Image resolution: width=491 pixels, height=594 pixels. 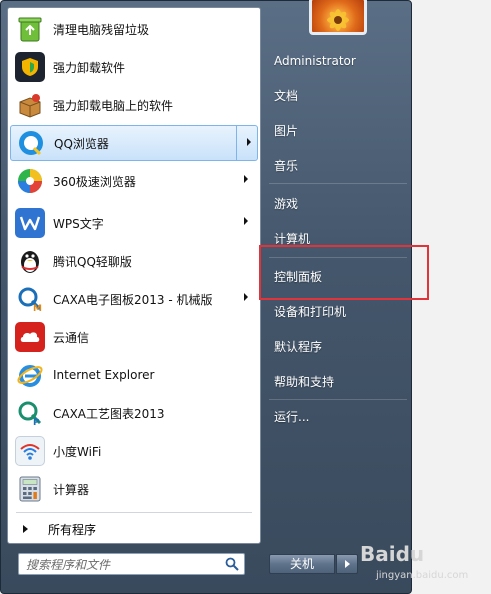 What do you see at coordinates (336, 347) in the screenshot?
I see `menu-item-default-programs: 默认程序` at bounding box center [336, 347].